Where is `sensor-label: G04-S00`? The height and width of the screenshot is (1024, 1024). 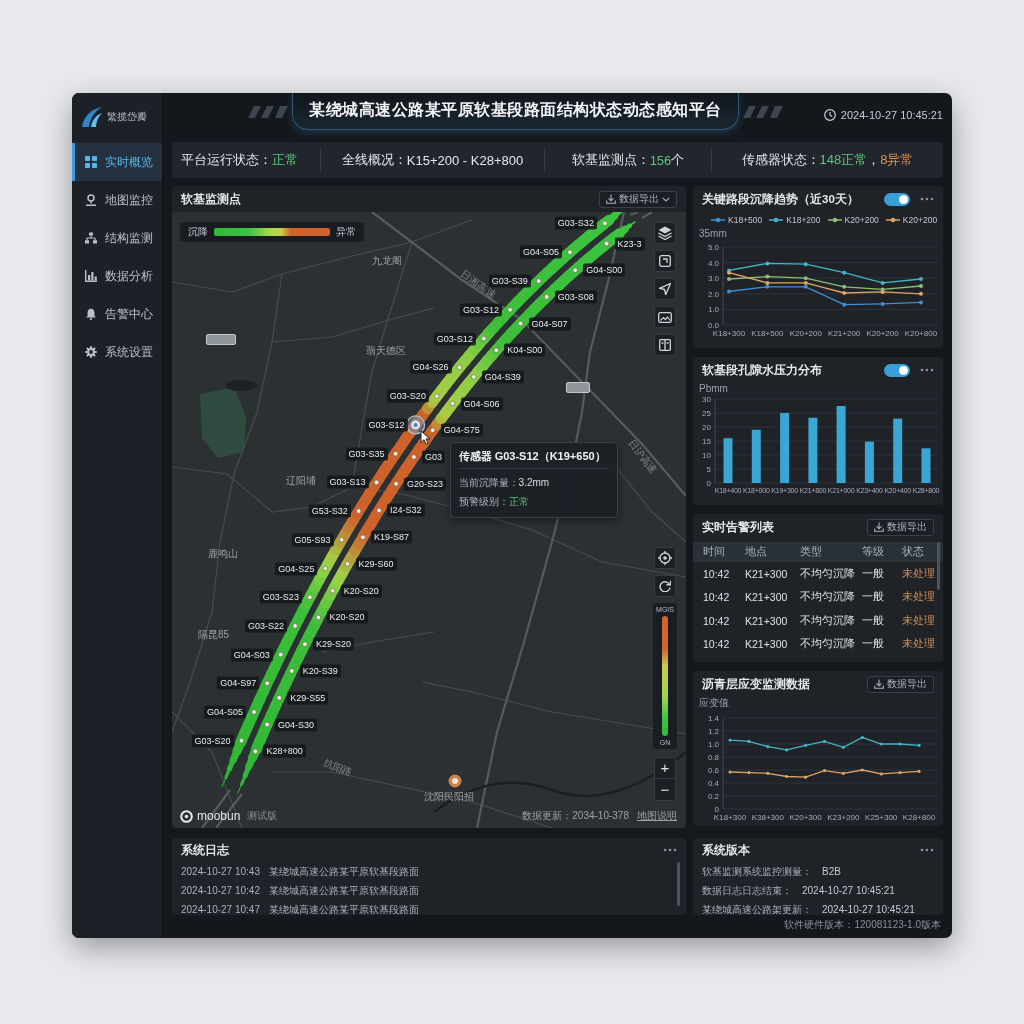
sensor-label: G04-S00 is located at coordinates (604, 270).